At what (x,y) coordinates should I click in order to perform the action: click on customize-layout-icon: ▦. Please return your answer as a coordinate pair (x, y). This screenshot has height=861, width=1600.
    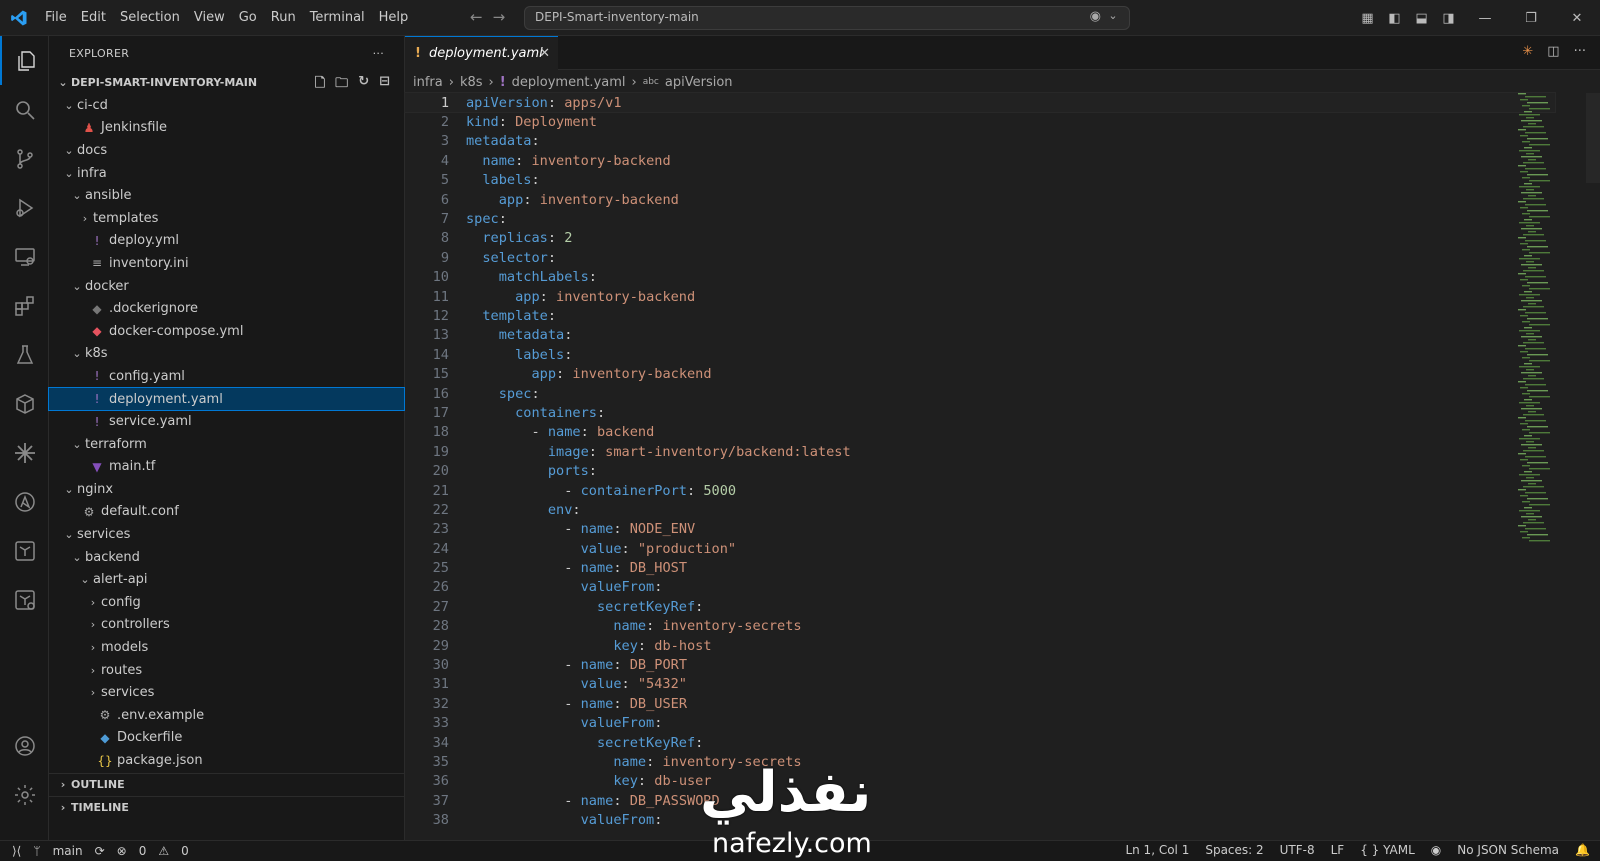
    Looking at the image, I should click on (1367, 18).